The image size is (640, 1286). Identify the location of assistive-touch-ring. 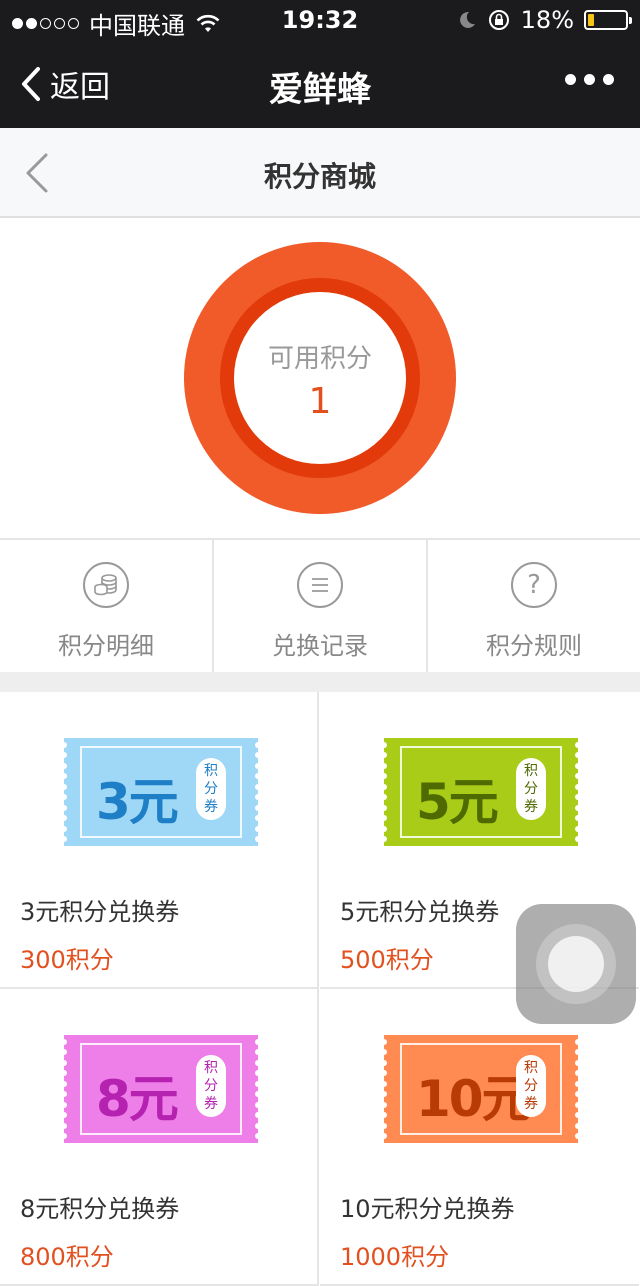
(576, 964).